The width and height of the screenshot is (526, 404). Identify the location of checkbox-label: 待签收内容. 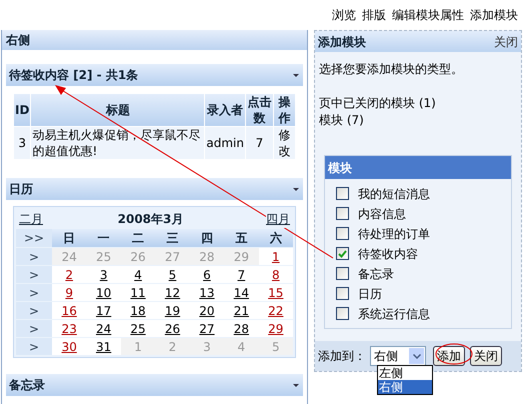
(388, 254).